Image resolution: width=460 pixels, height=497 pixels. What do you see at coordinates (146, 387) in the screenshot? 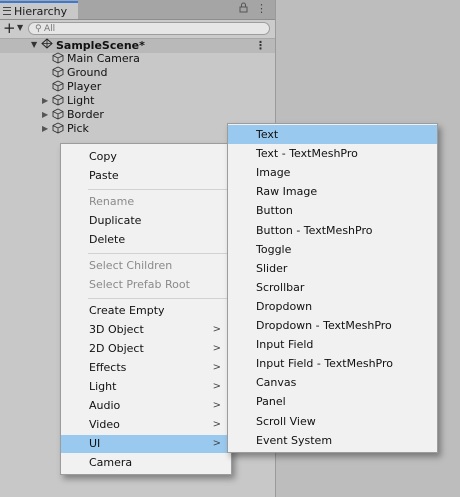
I see `menu-item-light: Light >` at bounding box center [146, 387].